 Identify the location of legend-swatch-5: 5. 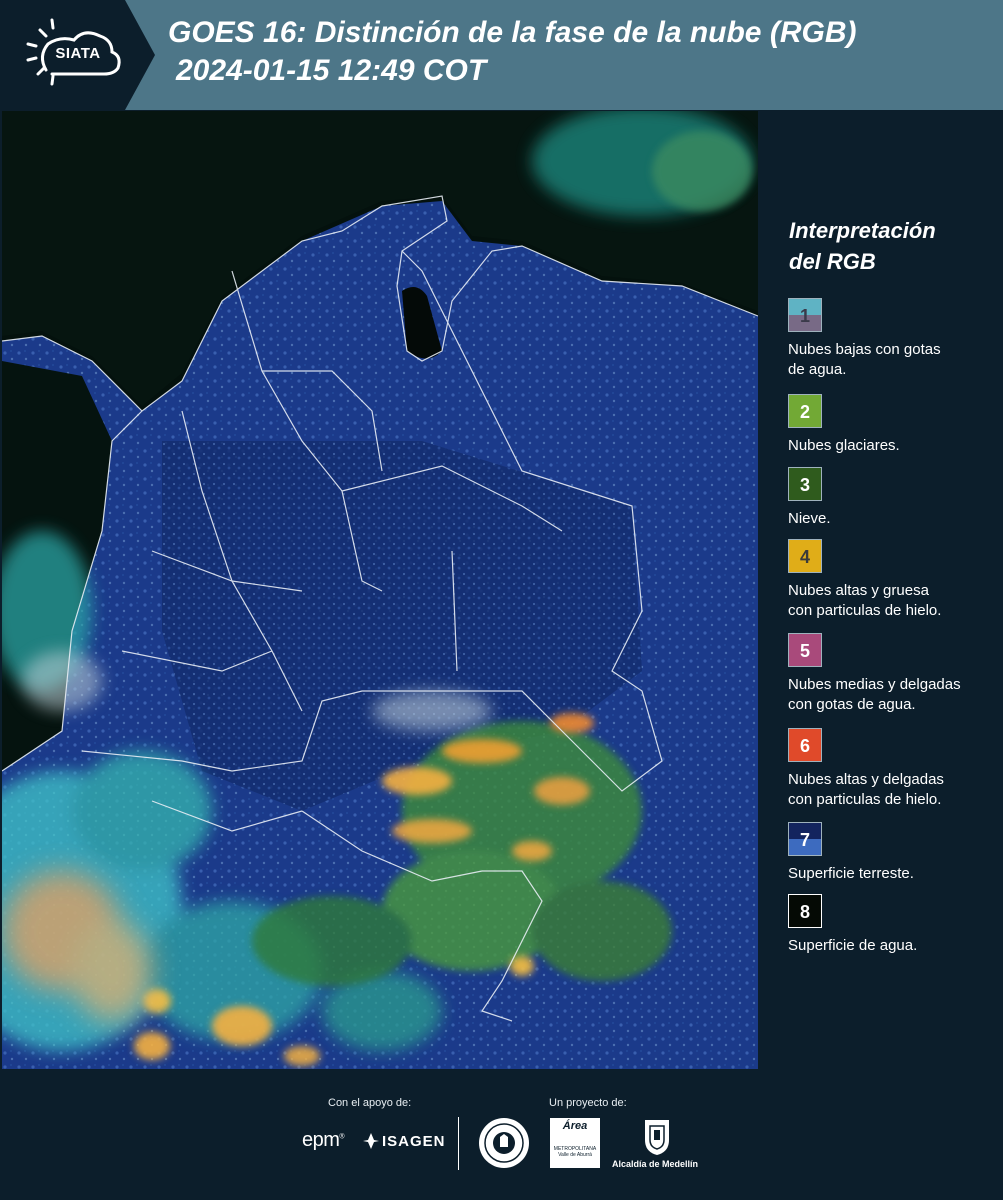
(805, 650).